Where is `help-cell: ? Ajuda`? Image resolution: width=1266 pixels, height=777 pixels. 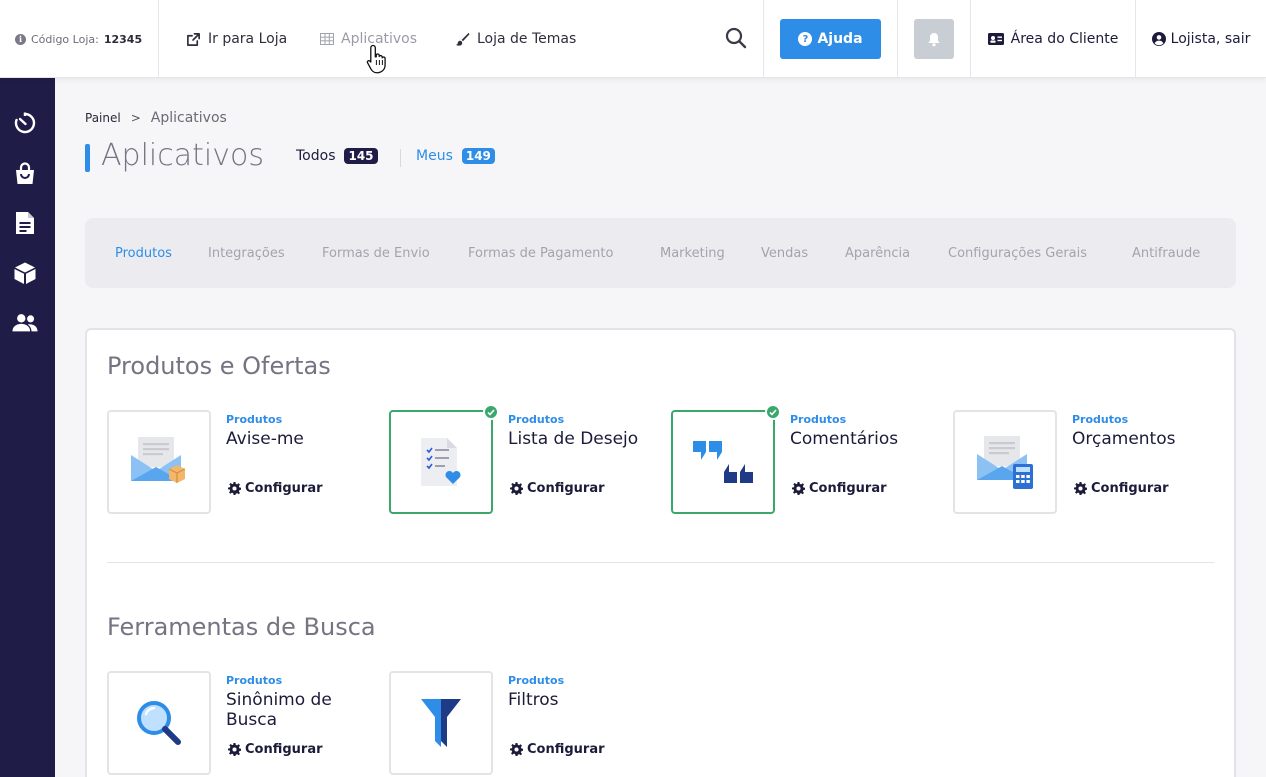 help-cell: ? Ajuda is located at coordinates (831, 39).